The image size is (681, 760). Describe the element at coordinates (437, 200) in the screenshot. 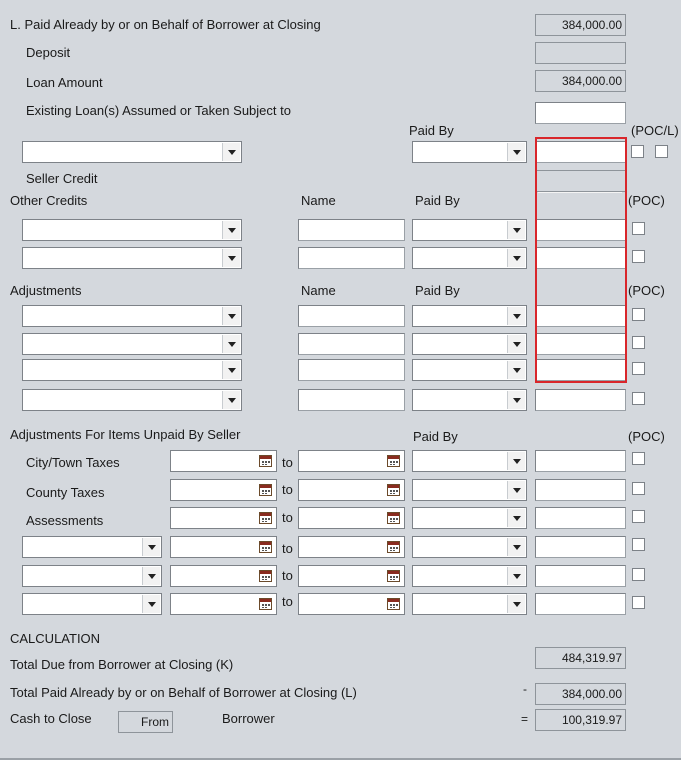

I see `other-credits-paid-by-header: Paid By` at that location.